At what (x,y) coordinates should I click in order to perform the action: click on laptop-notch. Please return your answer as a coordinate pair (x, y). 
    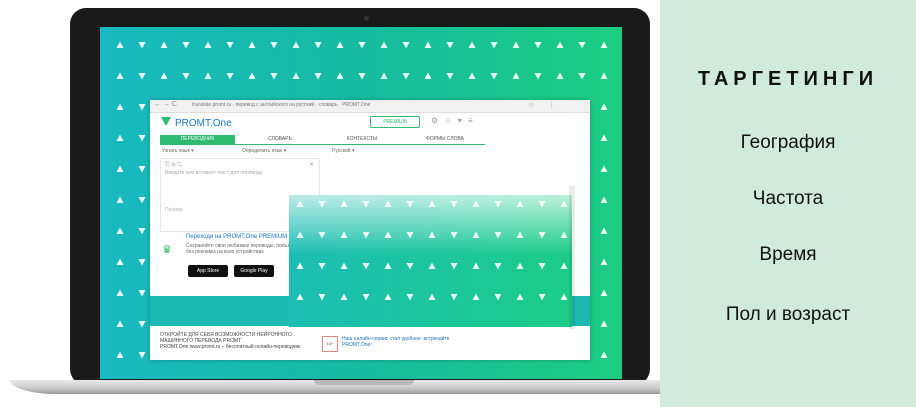
    Looking at the image, I should click on (364, 382).